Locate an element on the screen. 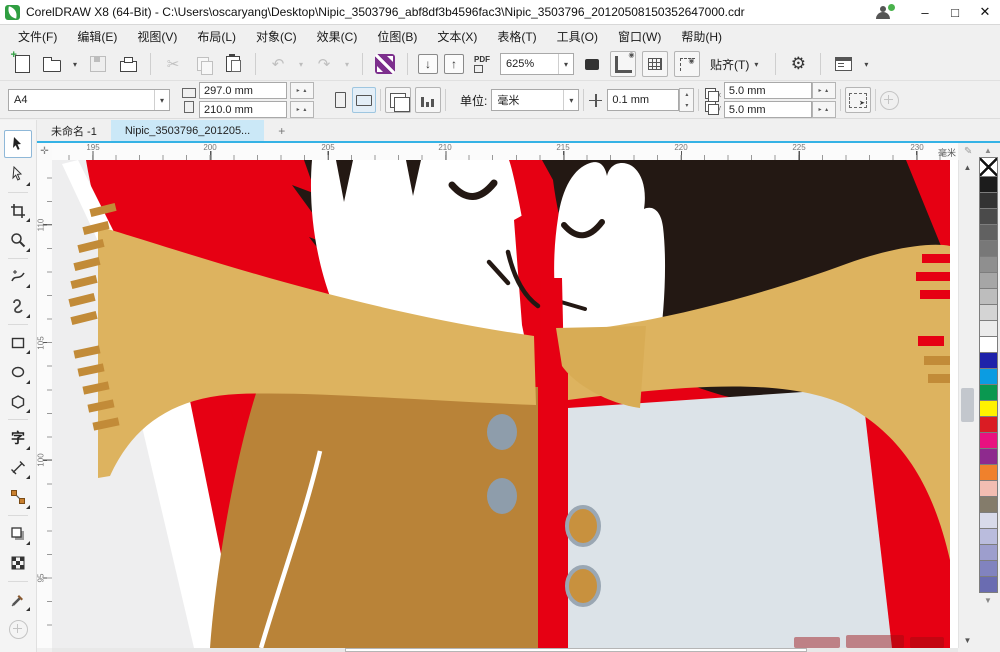 The image size is (1000, 652). duplicate-x-spinner is located at coordinates (823, 90).